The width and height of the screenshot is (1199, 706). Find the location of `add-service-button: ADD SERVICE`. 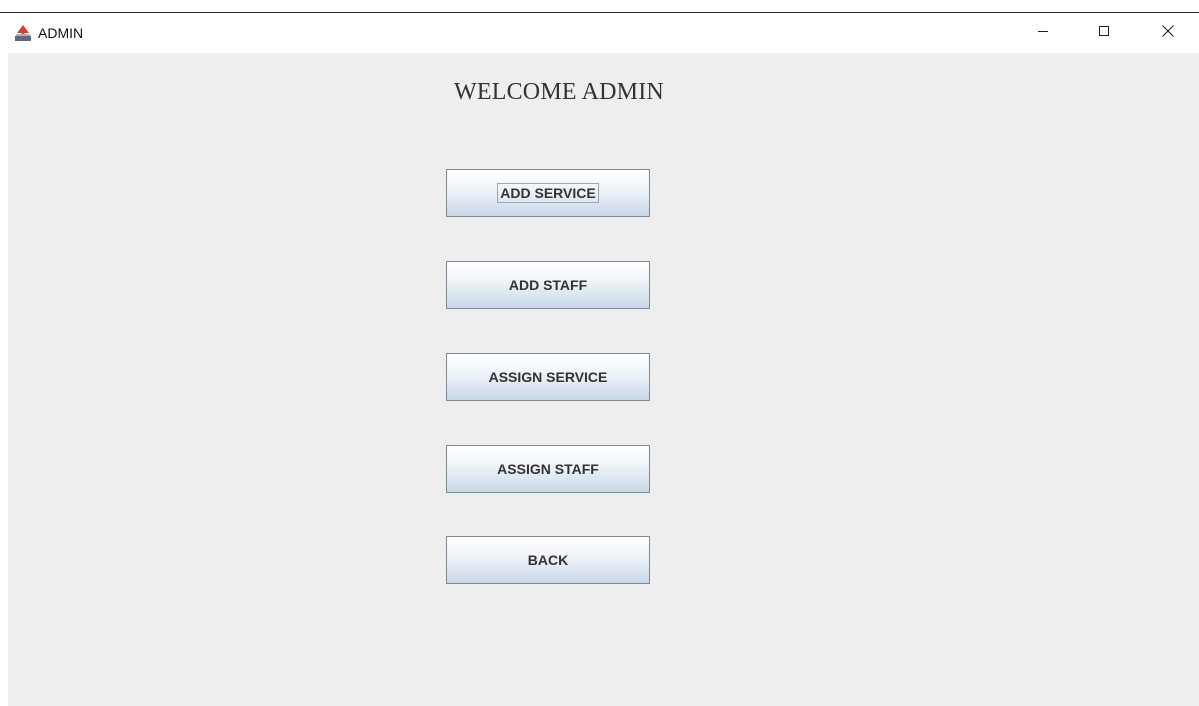

add-service-button: ADD SERVICE is located at coordinates (548, 193).